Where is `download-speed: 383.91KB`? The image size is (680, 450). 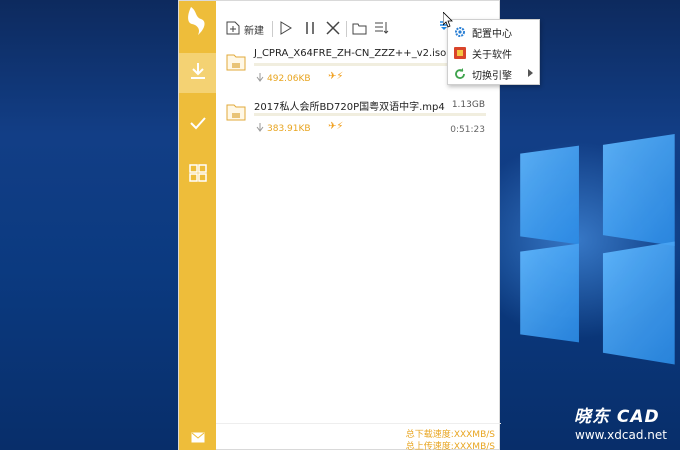
download-speed: 383.91KB is located at coordinates (283, 129).